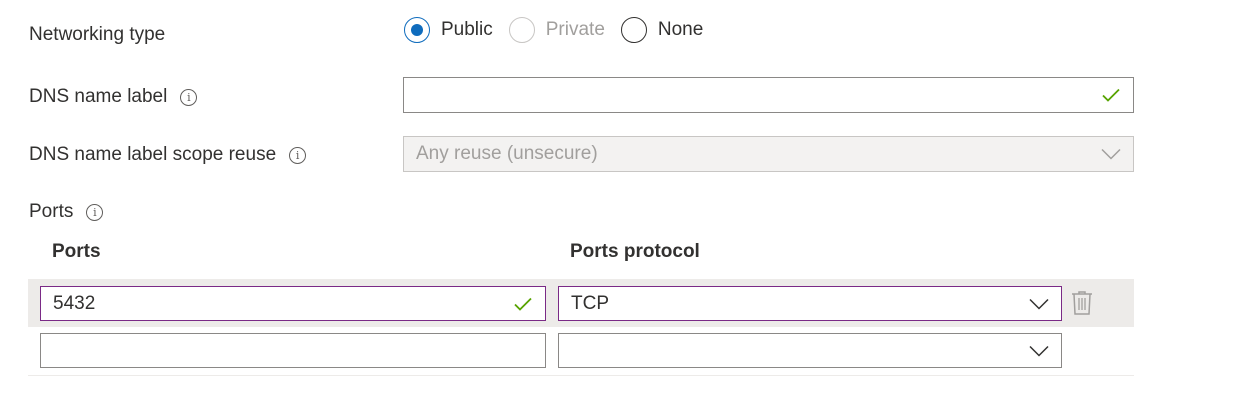  What do you see at coordinates (810, 303) in the screenshot?
I see `port-protocol-select: TCP` at bounding box center [810, 303].